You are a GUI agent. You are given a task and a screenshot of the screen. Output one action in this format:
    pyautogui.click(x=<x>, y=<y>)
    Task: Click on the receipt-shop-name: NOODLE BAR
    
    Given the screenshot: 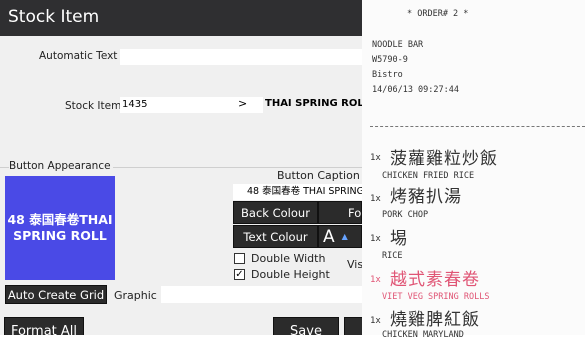 What is the action you would take?
    pyautogui.click(x=398, y=45)
    